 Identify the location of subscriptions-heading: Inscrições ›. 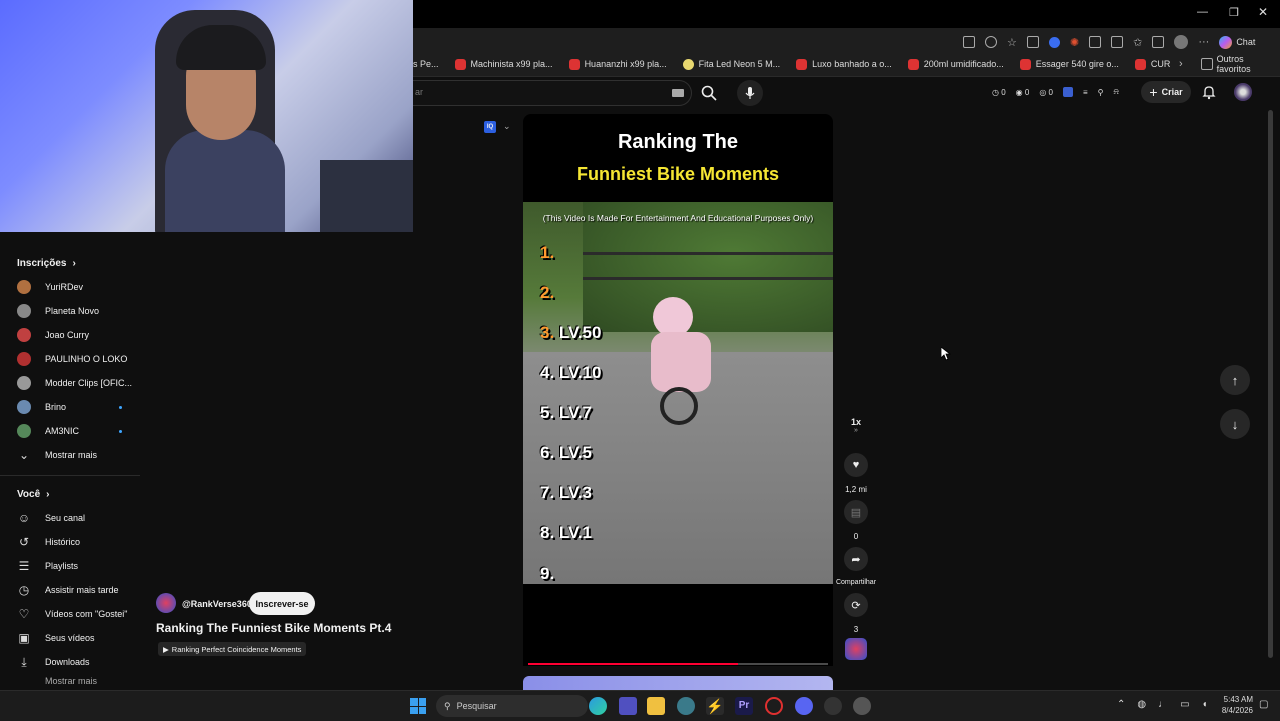
(70, 263).